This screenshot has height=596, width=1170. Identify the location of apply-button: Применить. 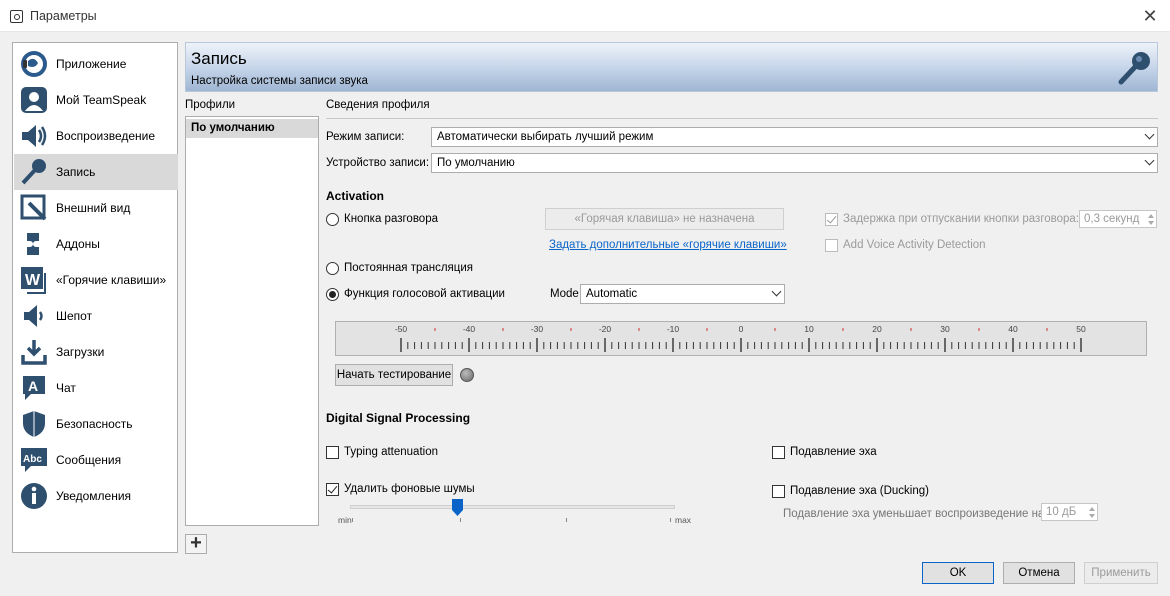
(1121, 573).